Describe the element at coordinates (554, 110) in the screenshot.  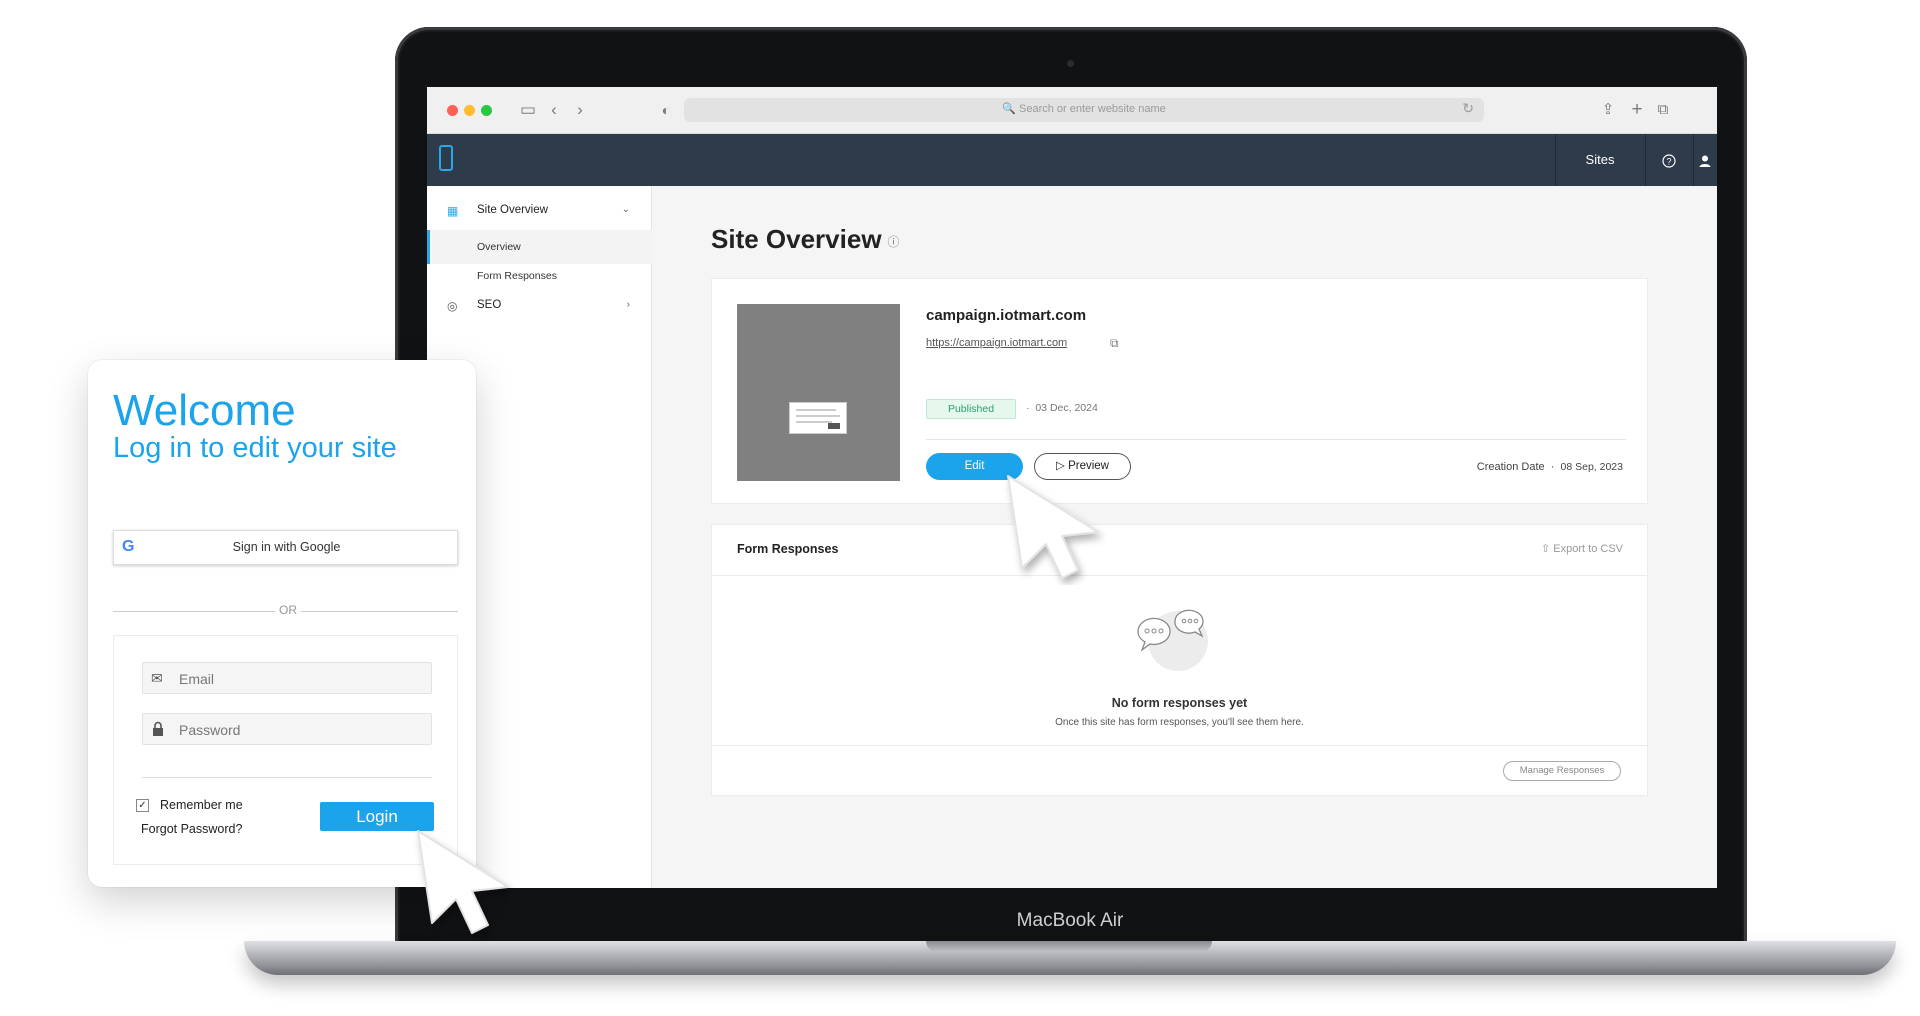
I see `back-icon: ‹` at that location.